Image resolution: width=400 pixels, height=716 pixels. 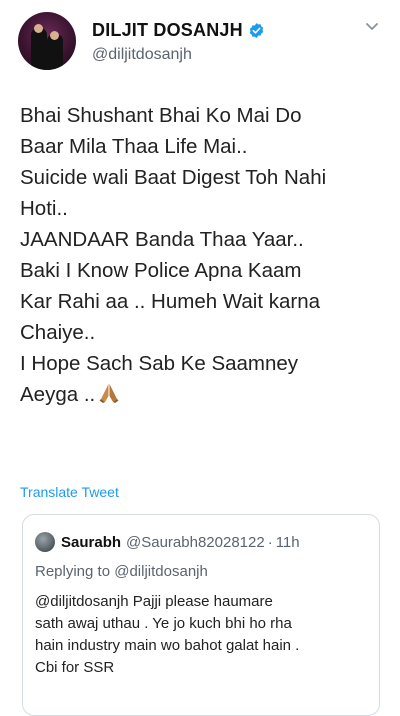 I want to click on avatar-figure-left, so click(x=39, y=49).